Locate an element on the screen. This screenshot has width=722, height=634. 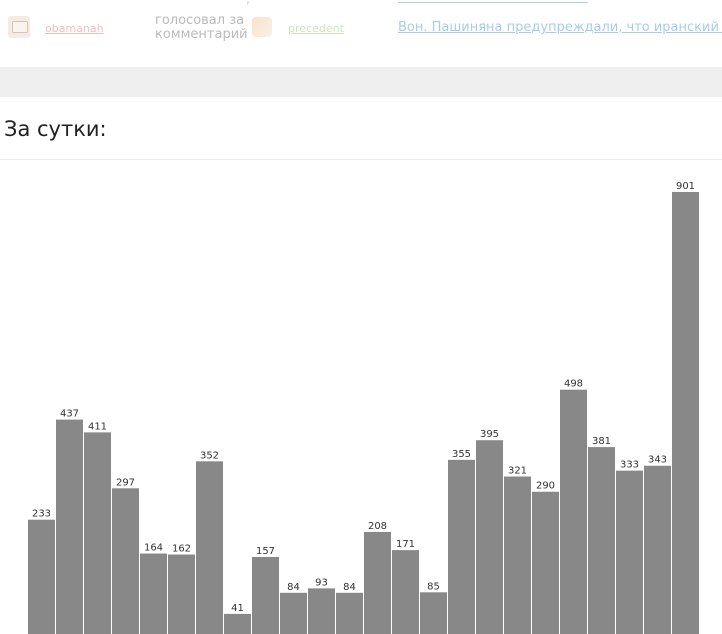
bar-label-15: 85 is located at coordinates (433, 586).